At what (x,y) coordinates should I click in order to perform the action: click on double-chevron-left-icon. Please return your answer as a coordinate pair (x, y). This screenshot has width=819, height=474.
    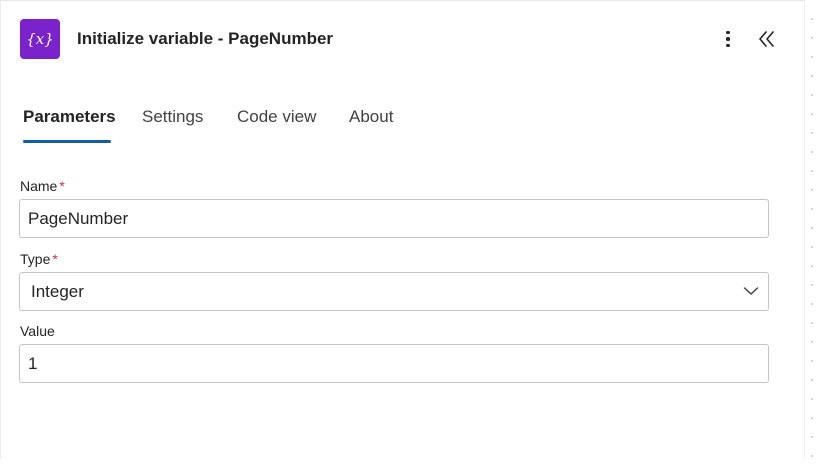
    Looking at the image, I should click on (766, 39).